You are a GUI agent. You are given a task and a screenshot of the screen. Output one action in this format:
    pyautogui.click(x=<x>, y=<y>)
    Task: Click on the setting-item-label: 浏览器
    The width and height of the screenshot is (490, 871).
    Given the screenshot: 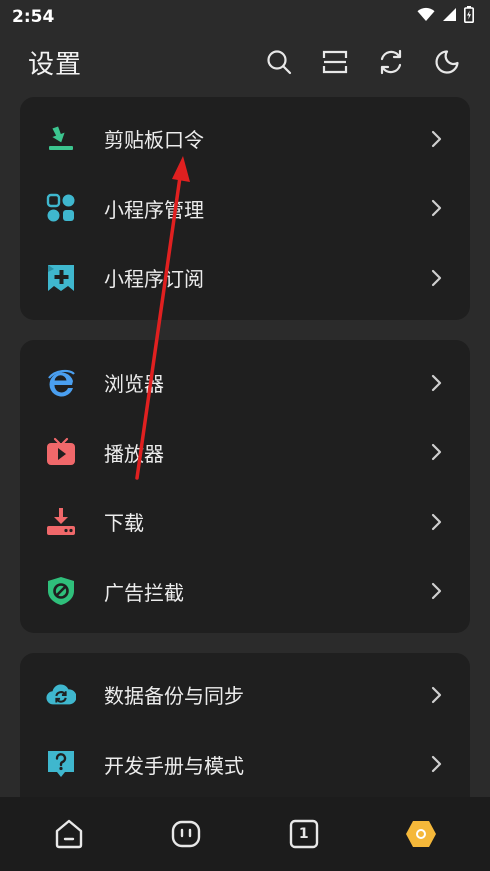 What is the action you would take?
    pyautogui.click(x=134, y=384)
    